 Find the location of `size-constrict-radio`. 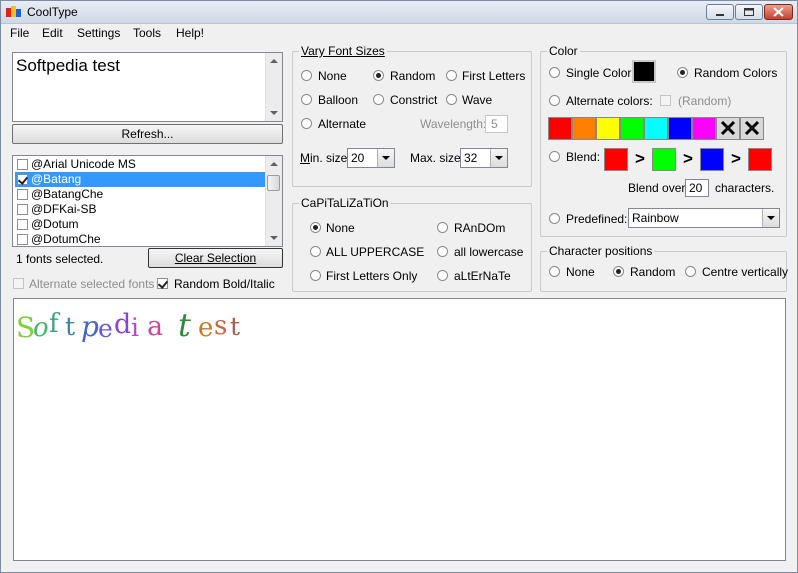

size-constrict-radio is located at coordinates (378, 99).